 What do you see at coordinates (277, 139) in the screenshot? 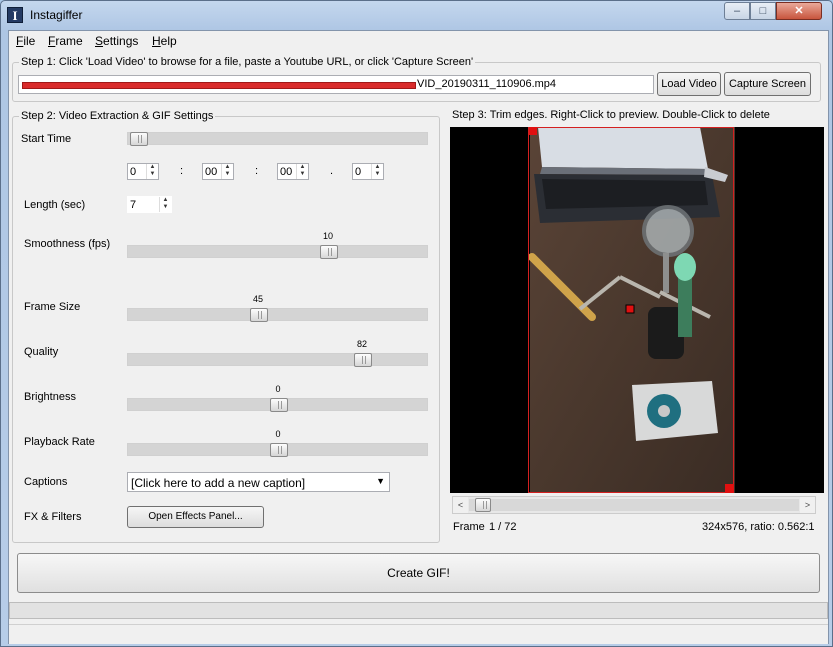
I see `start-time-slider` at bounding box center [277, 139].